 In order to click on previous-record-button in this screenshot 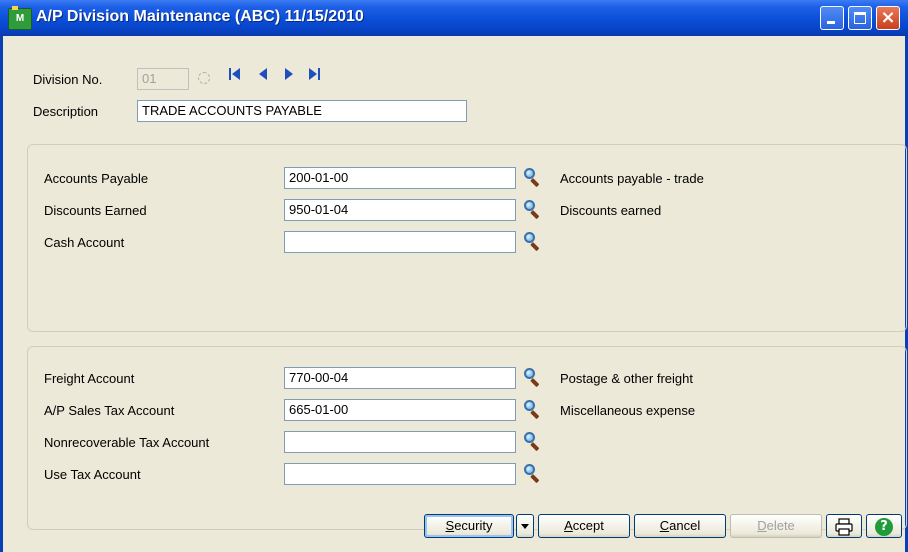, I will do `click(264, 74)`.